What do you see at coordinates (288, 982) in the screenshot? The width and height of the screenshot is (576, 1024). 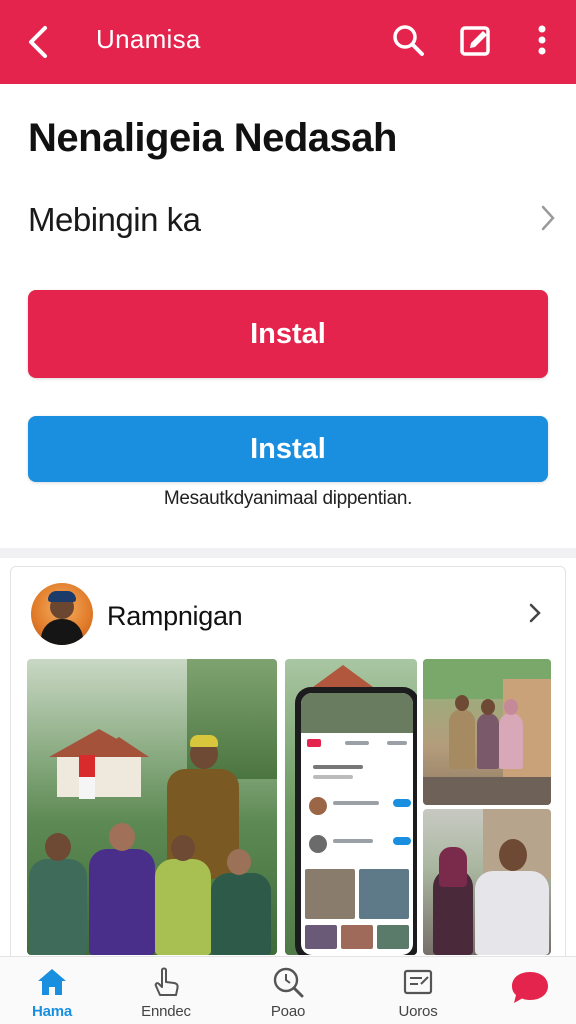 I see `search-clock-icon` at bounding box center [288, 982].